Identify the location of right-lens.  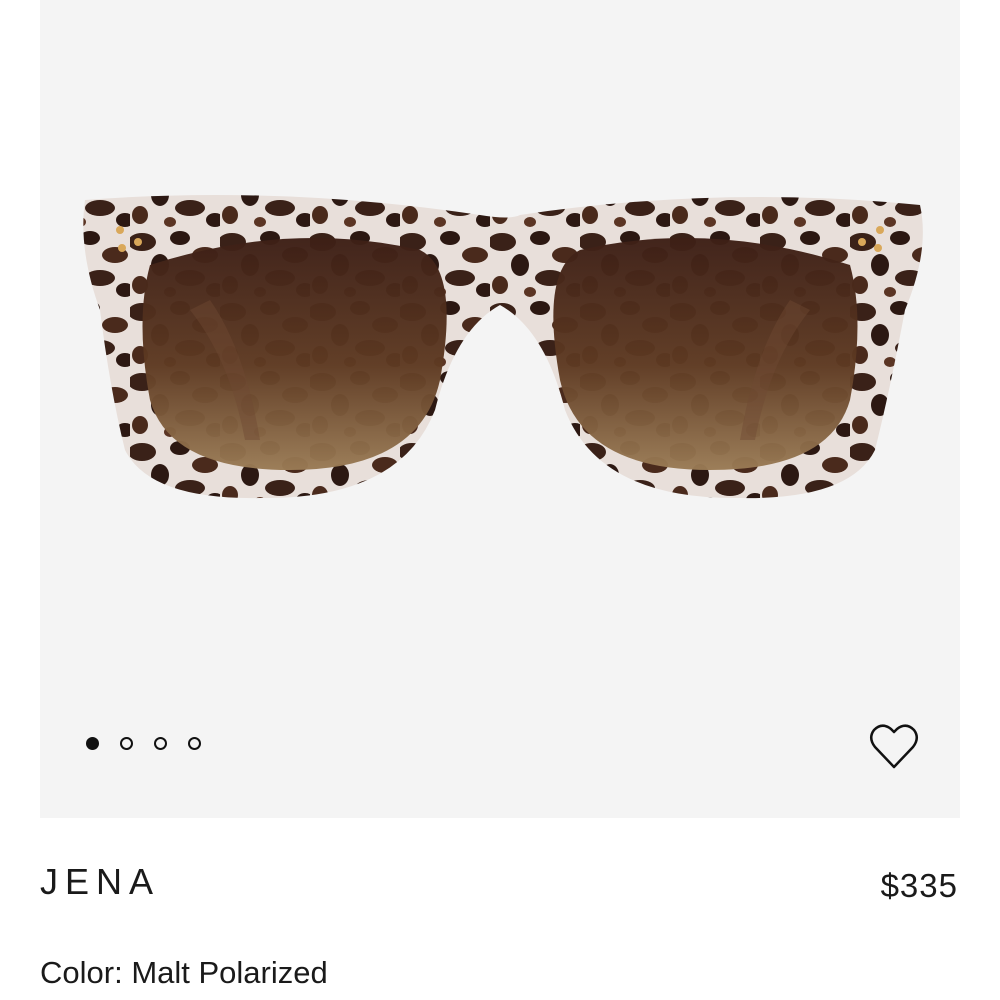
(705, 354).